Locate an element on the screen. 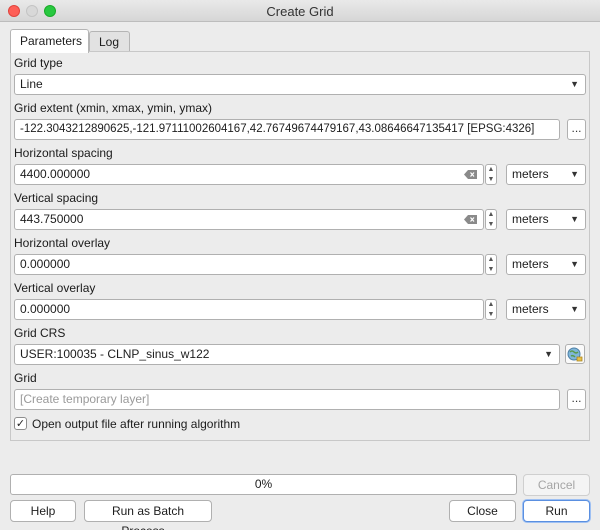  horizontal-overlay-unit-select: meters ▼ is located at coordinates (546, 264).